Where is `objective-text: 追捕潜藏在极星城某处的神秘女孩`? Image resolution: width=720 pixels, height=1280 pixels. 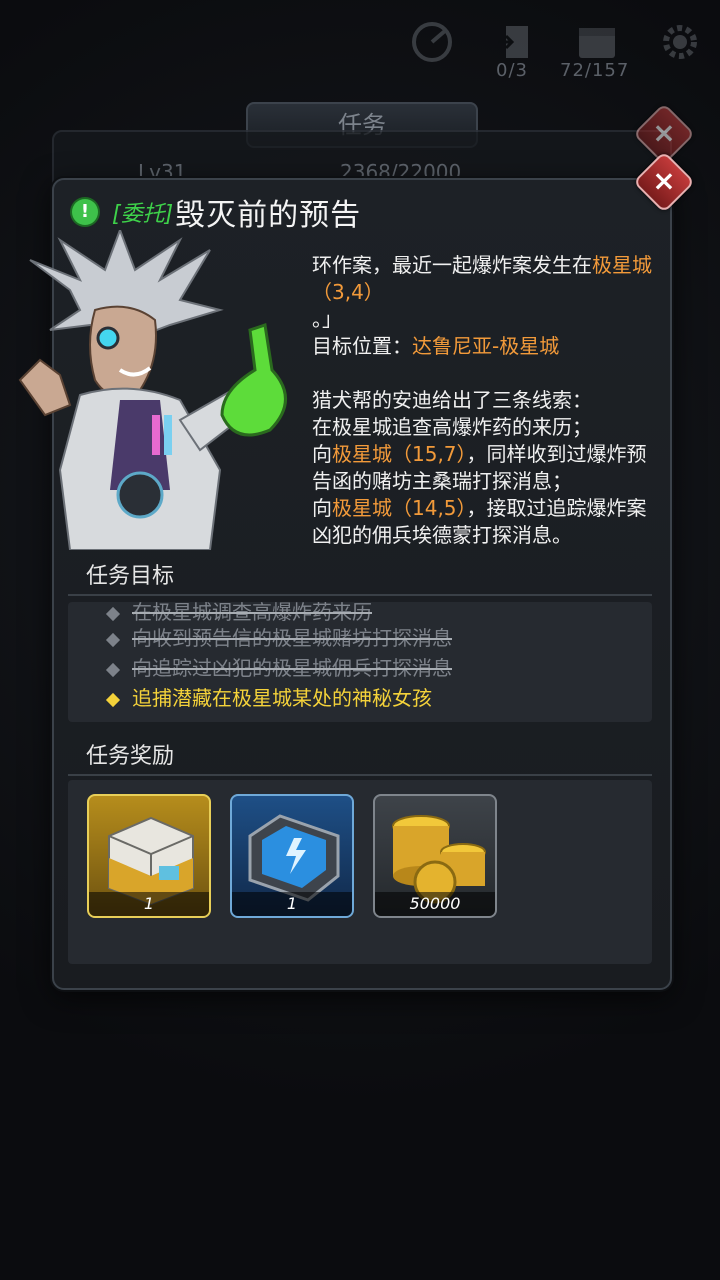
objective-text: 追捕潜藏在极星城某处的神秘女孩 is located at coordinates (282, 698).